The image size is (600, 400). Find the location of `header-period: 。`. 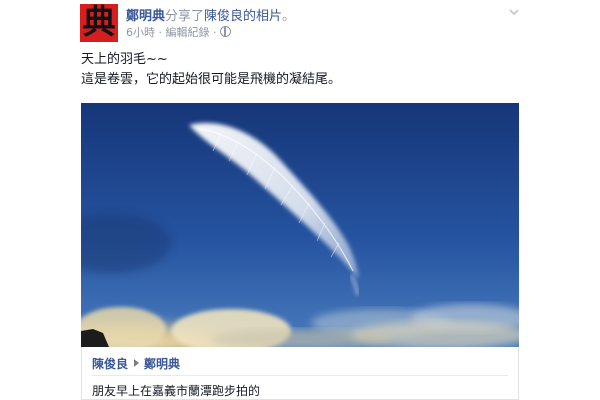

header-period: 。 is located at coordinates (289, 16).